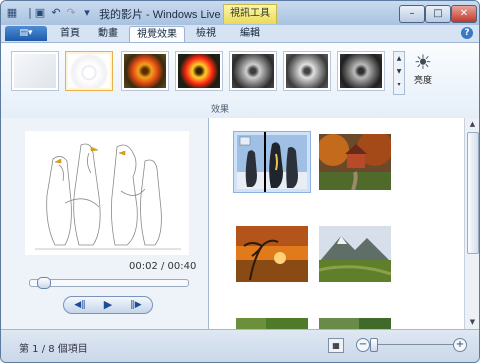 This screenshot has width=480, height=363. I want to click on tab-edit: 編輯, so click(250, 34).